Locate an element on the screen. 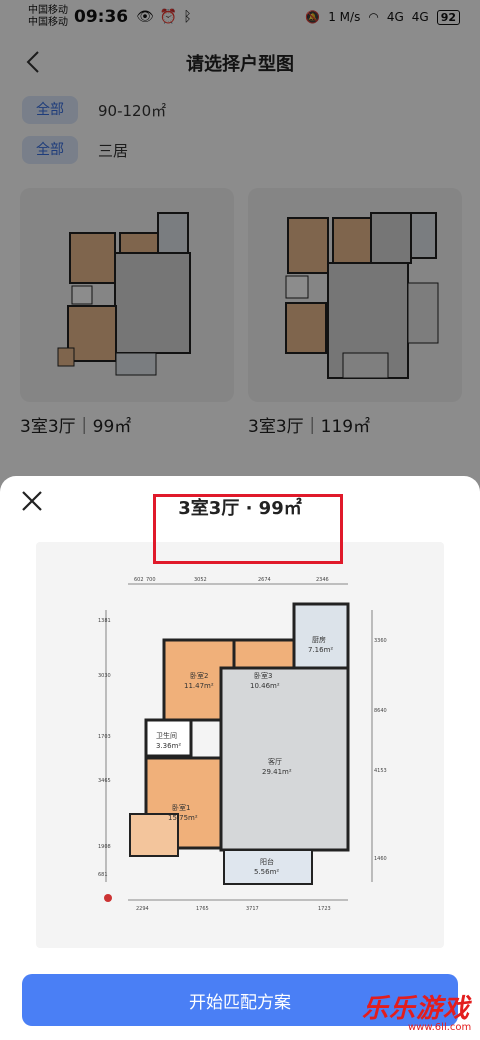 The width and height of the screenshot is (480, 1040). room-label-bedroom1: 卧室1 is located at coordinates (181, 807).